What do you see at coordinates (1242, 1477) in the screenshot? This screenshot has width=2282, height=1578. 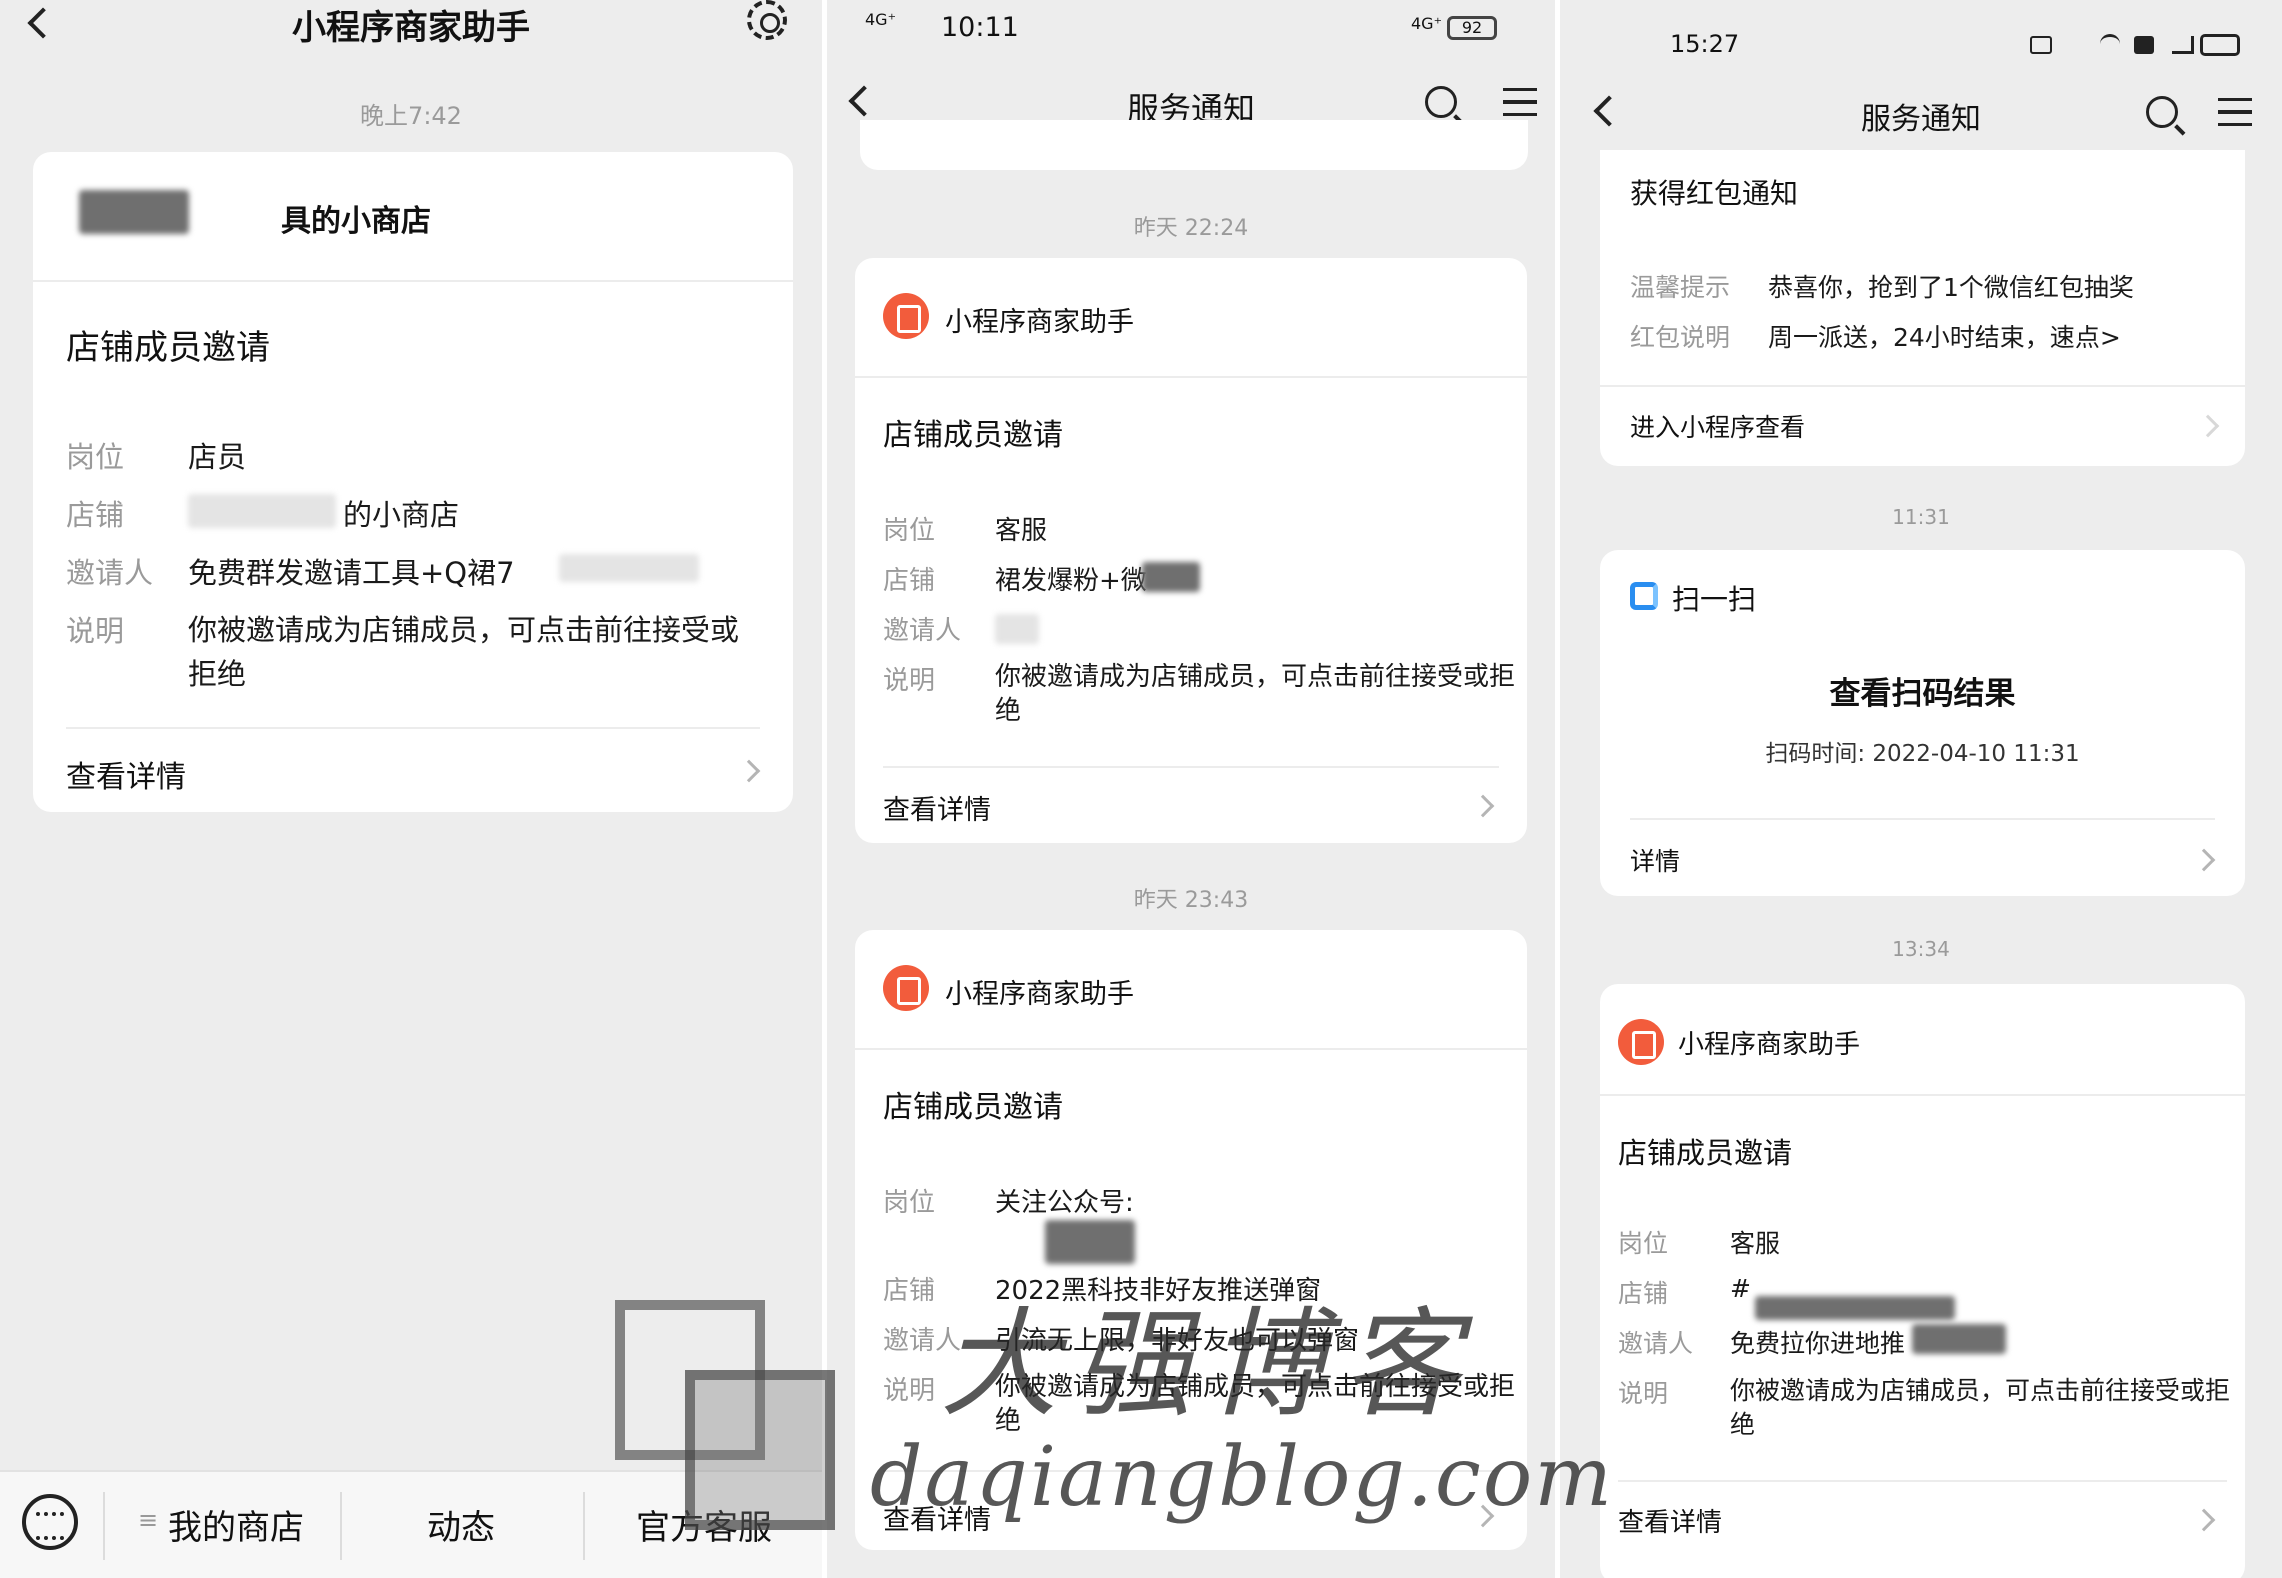 I see `watermark-url: daqiangblog.com` at bounding box center [1242, 1477].